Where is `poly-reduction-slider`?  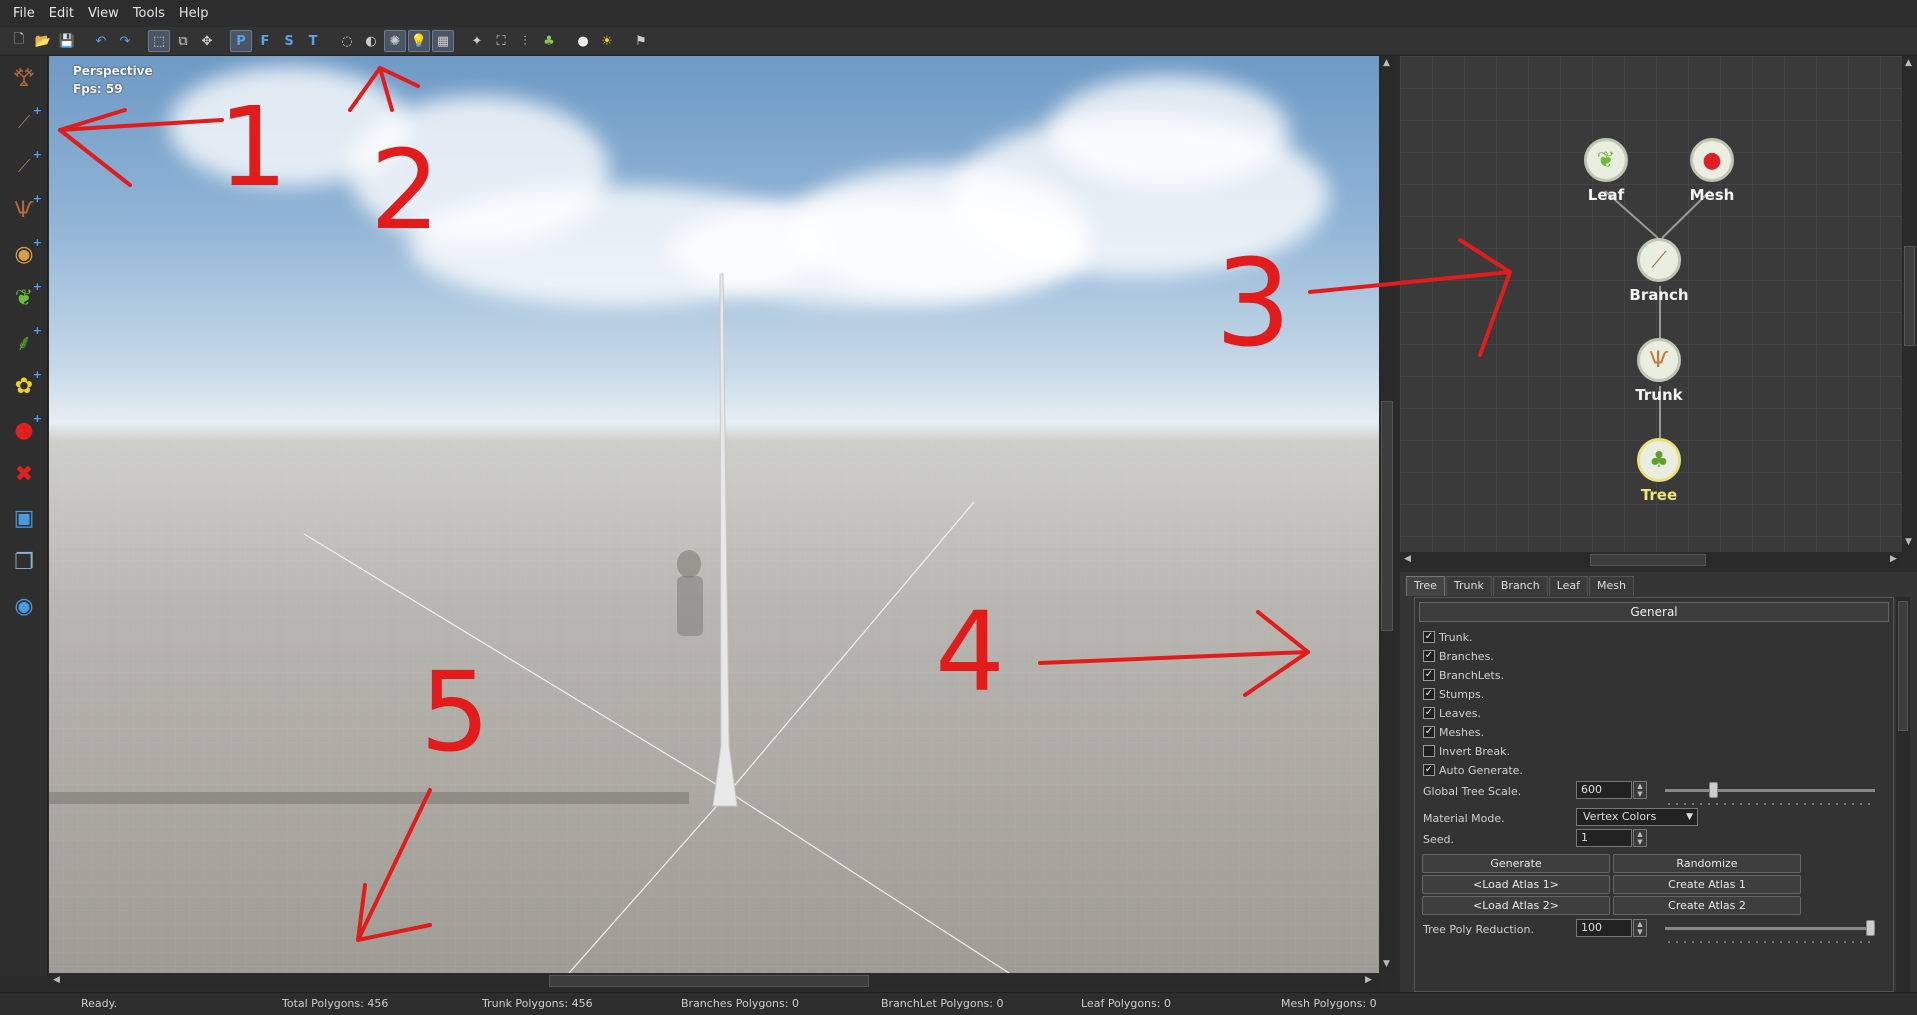 poly-reduction-slider is located at coordinates (1770, 928).